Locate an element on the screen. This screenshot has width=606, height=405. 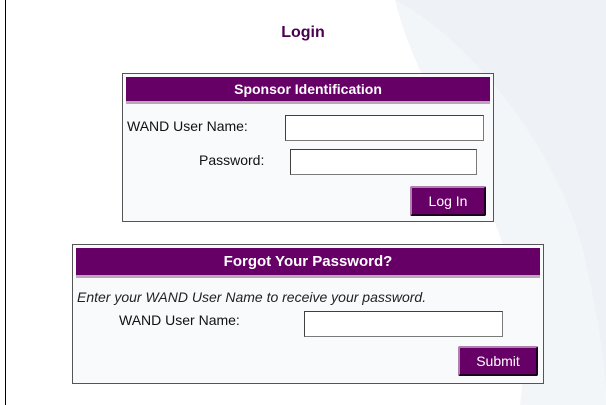
sponsor-identification-header: Sponsor Identification is located at coordinates (308, 90).